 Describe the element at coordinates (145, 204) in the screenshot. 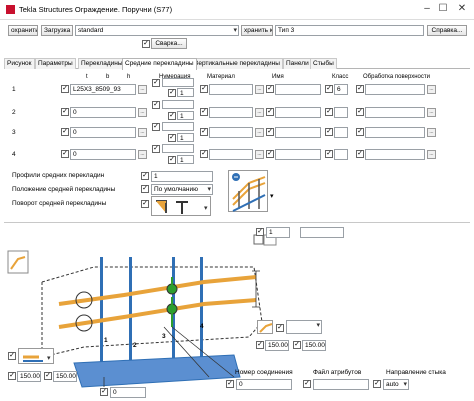

I see `rotation-checkbox: ✓` at that location.